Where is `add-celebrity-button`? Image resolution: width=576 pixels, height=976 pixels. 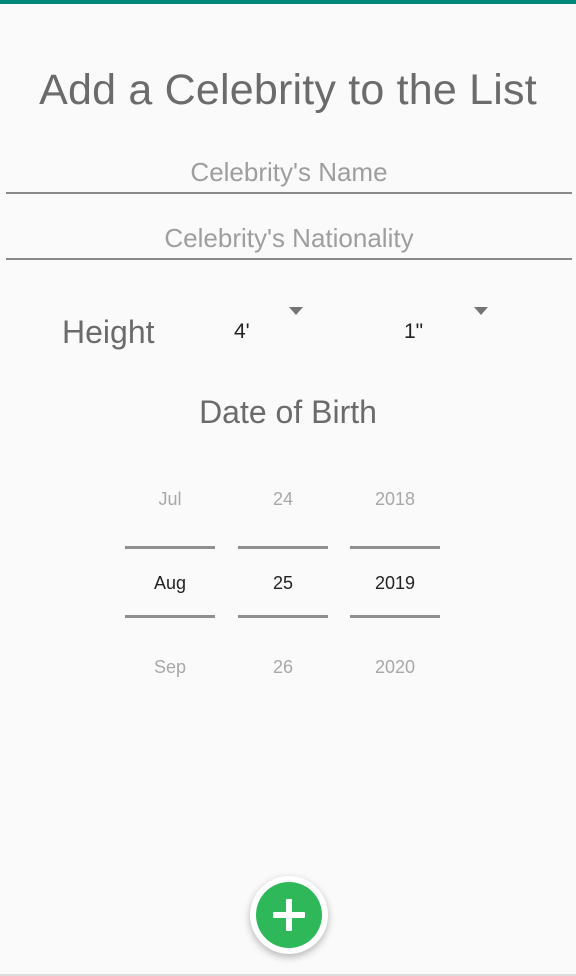 add-celebrity-button is located at coordinates (289, 915).